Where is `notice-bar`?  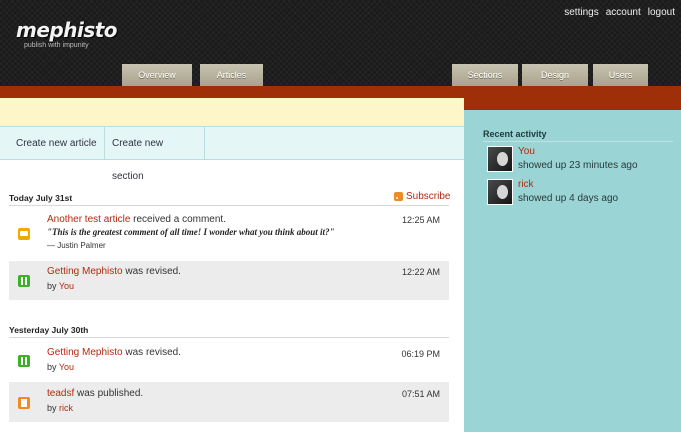
notice-bar is located at coordinates (232, 112).